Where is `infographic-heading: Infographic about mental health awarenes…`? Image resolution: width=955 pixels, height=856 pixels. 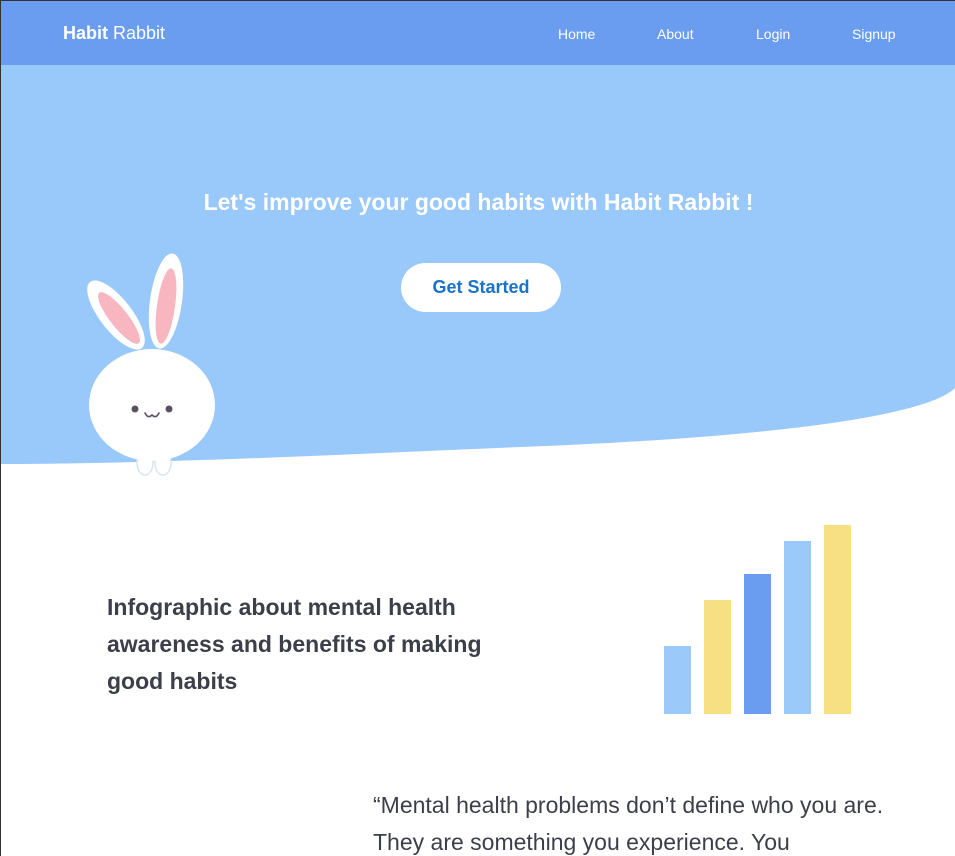 infographic-heading: Infographic about mental health awarenes… is located at coordinates (294, 644).